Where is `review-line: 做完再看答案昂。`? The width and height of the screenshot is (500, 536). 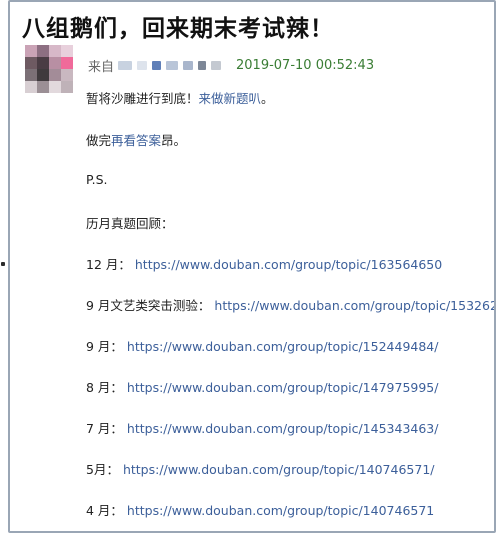 review-line: 做完再看答案昂。 is located at coordinates (136, 139).